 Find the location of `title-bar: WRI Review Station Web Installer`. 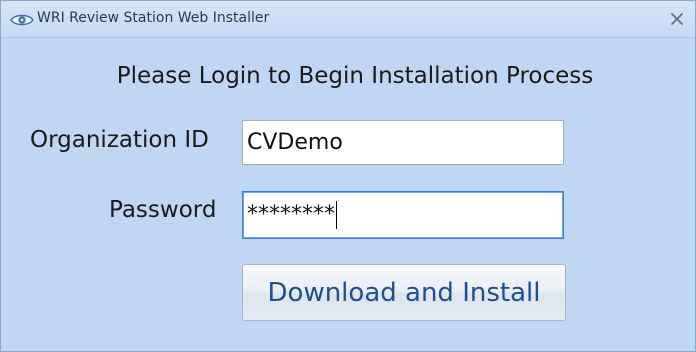

title-bar: WRI Review Station Web Installer is located at coordinates (348, 19).